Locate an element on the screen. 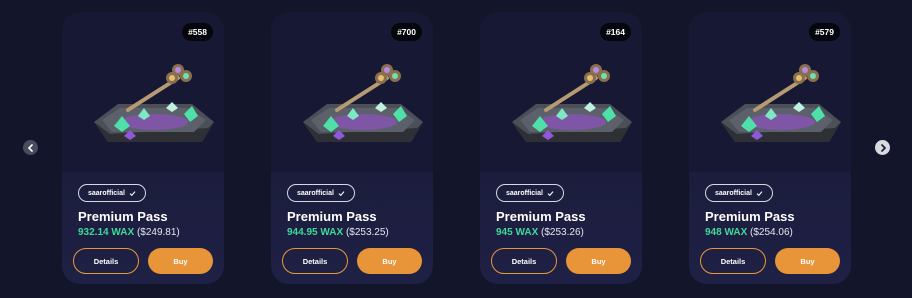 The height and width of the screenshot is (298, 912). price-wax: 948 WAX is located at coordinates (726, 232).